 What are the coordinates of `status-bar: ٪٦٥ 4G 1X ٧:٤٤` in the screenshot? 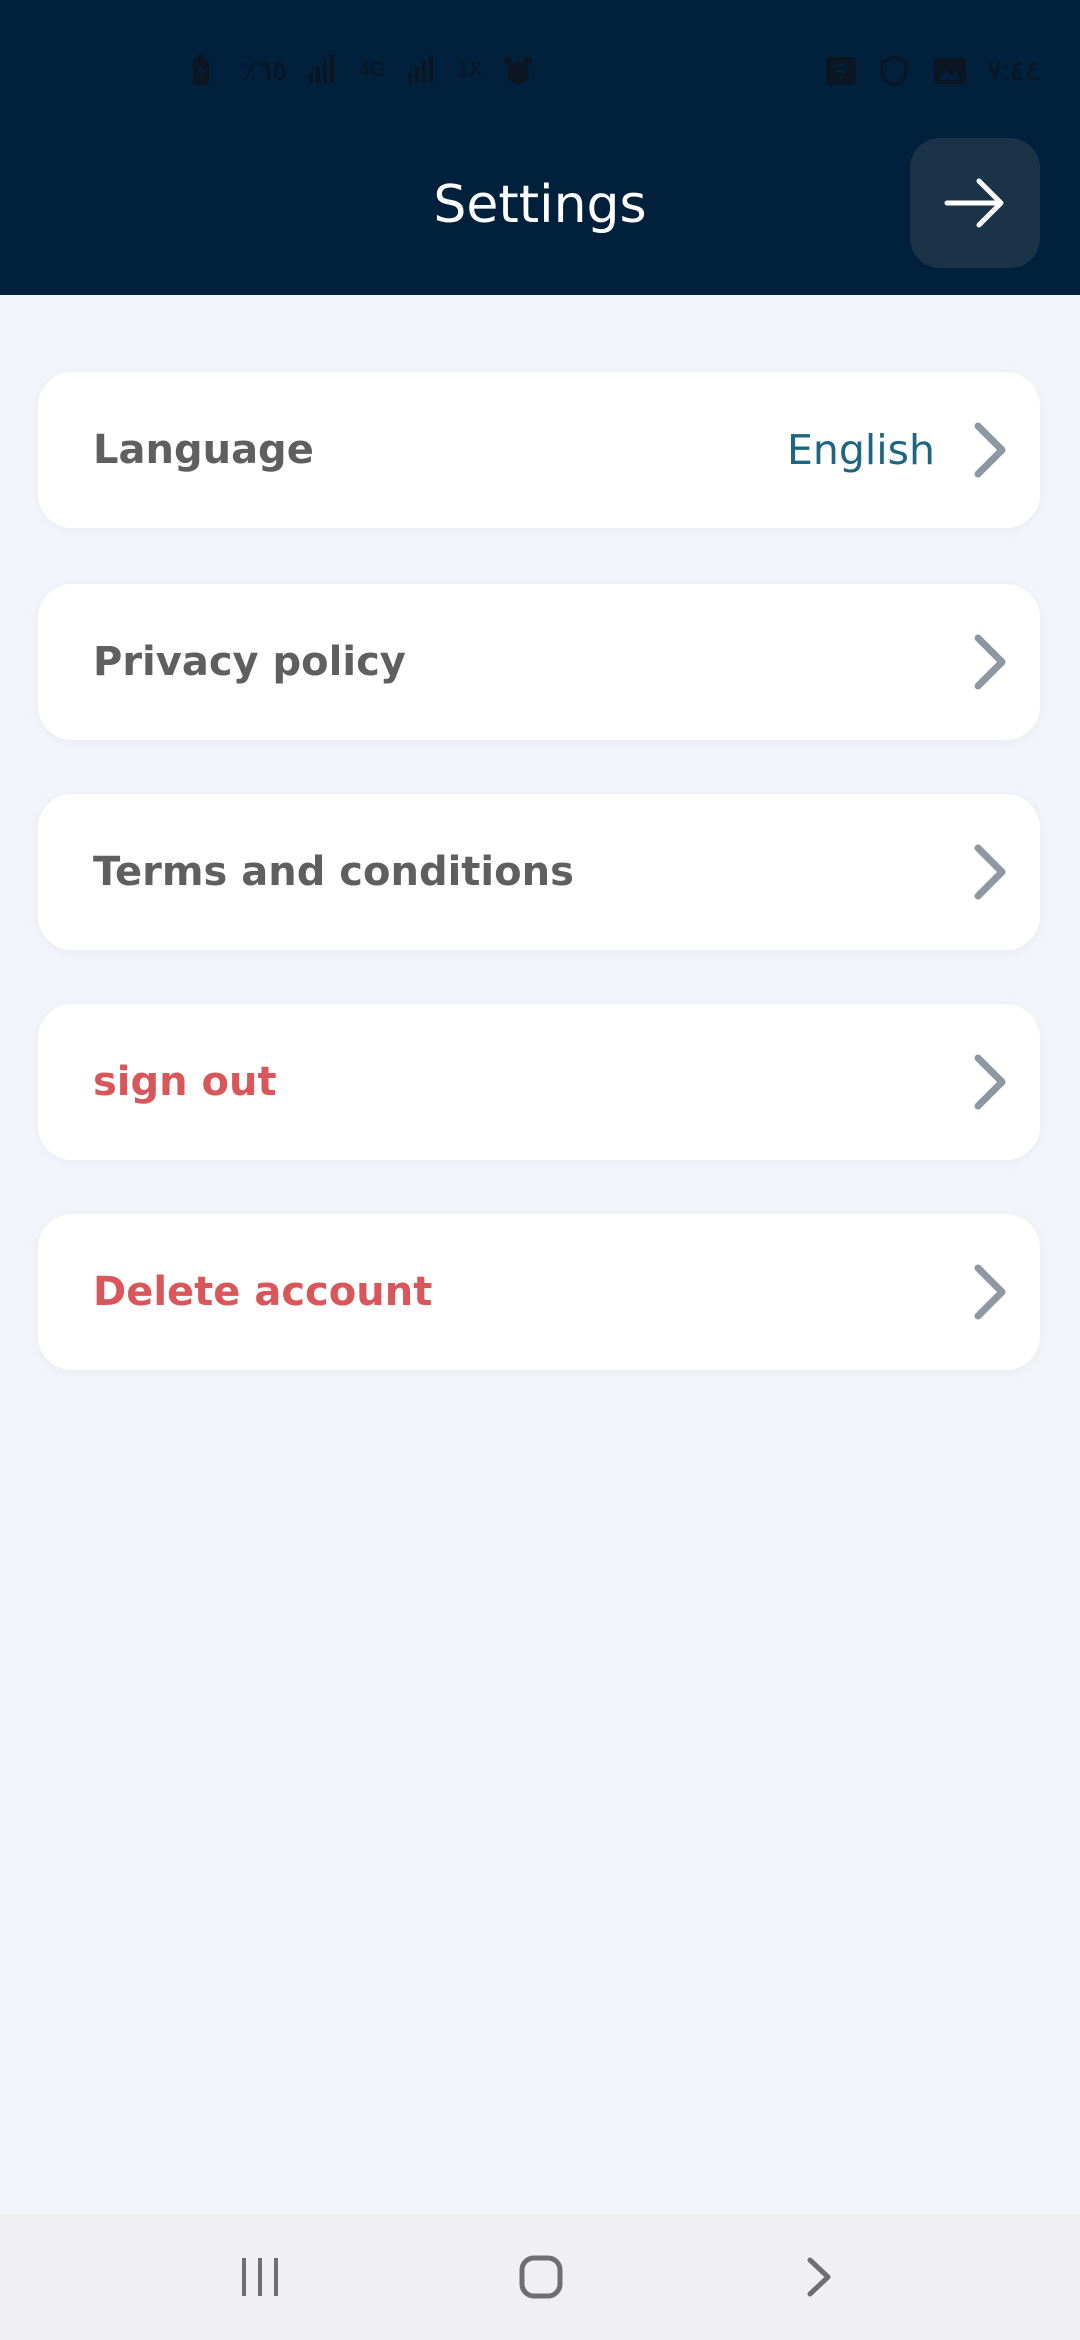 It's located at (540, 73).